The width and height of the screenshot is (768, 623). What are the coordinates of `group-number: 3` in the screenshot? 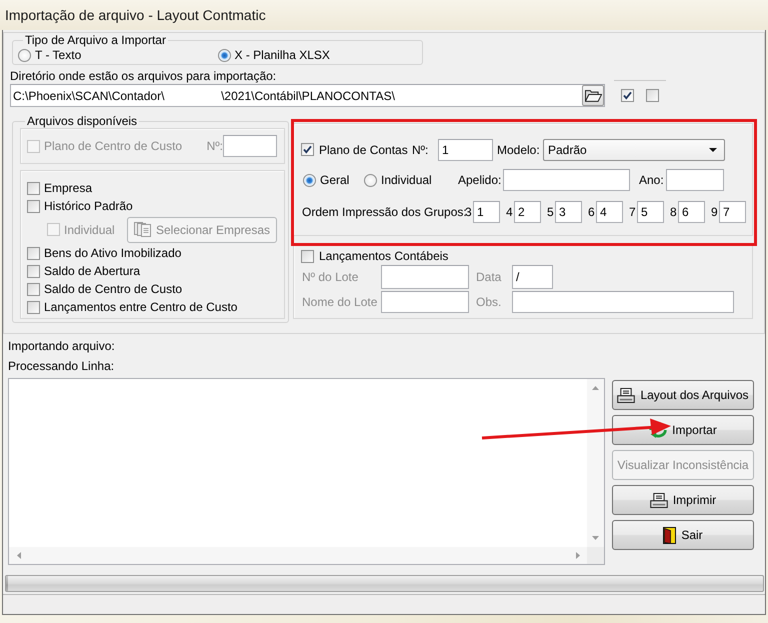 It's located at (469, 212).